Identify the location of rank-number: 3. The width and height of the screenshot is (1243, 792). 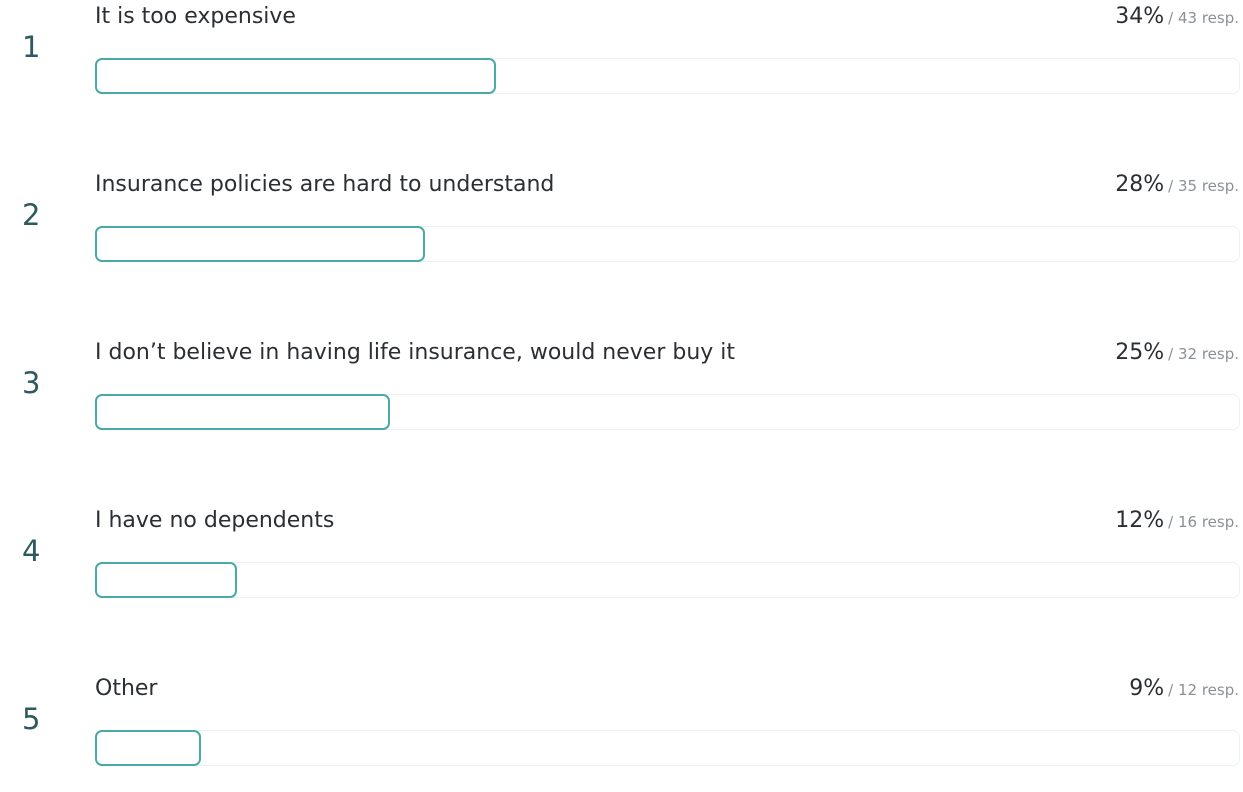
(31, 383).